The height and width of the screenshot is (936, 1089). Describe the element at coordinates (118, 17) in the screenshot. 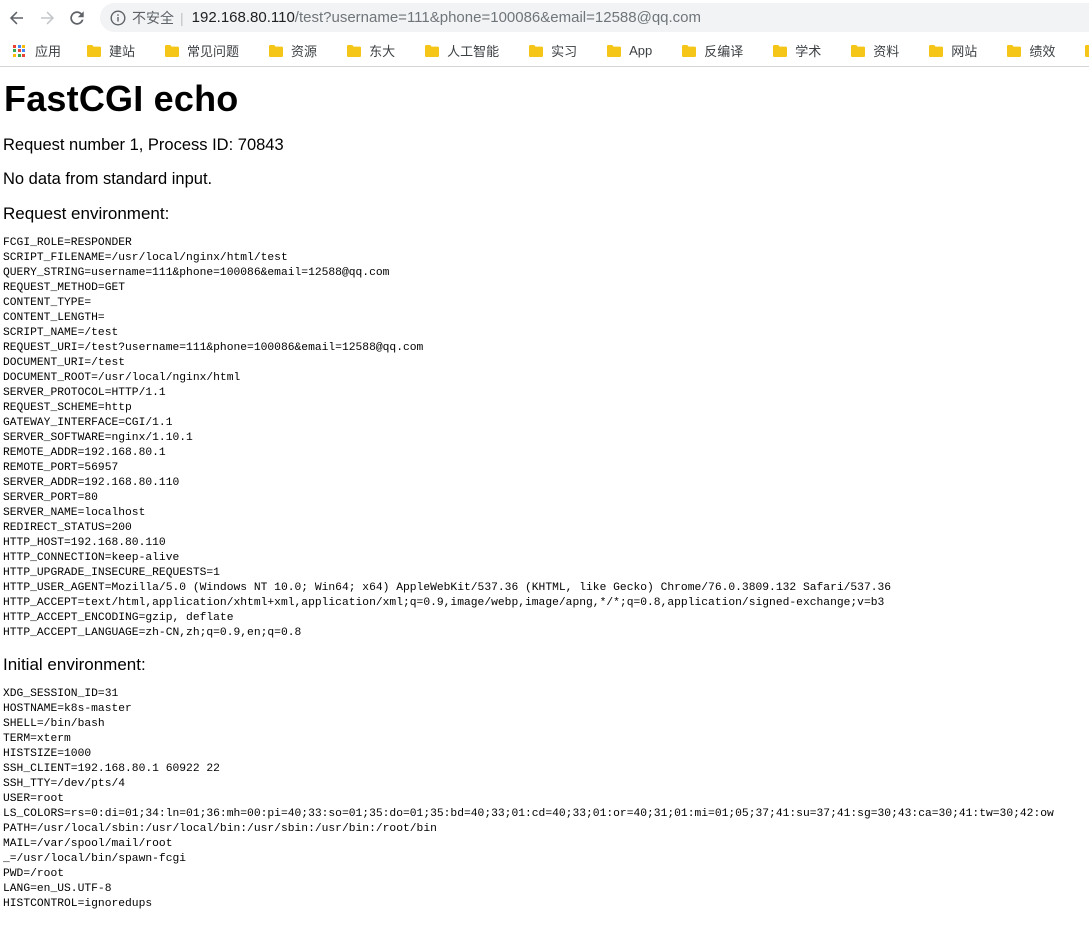

I see `info-icon` at that location.